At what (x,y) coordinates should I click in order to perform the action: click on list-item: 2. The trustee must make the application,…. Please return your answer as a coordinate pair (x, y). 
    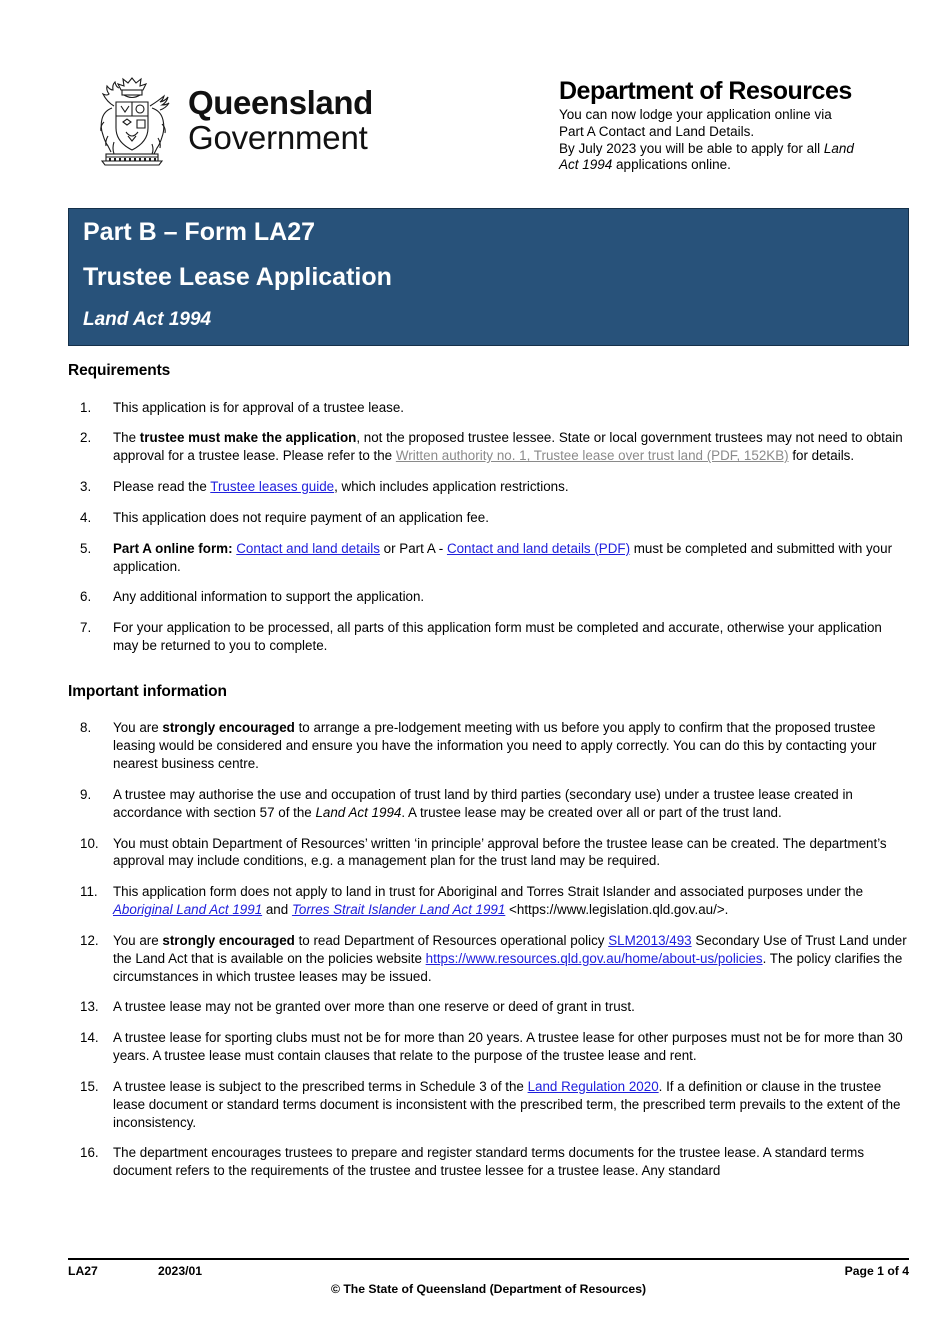
    Looking at the image, I should click on (488, 447).